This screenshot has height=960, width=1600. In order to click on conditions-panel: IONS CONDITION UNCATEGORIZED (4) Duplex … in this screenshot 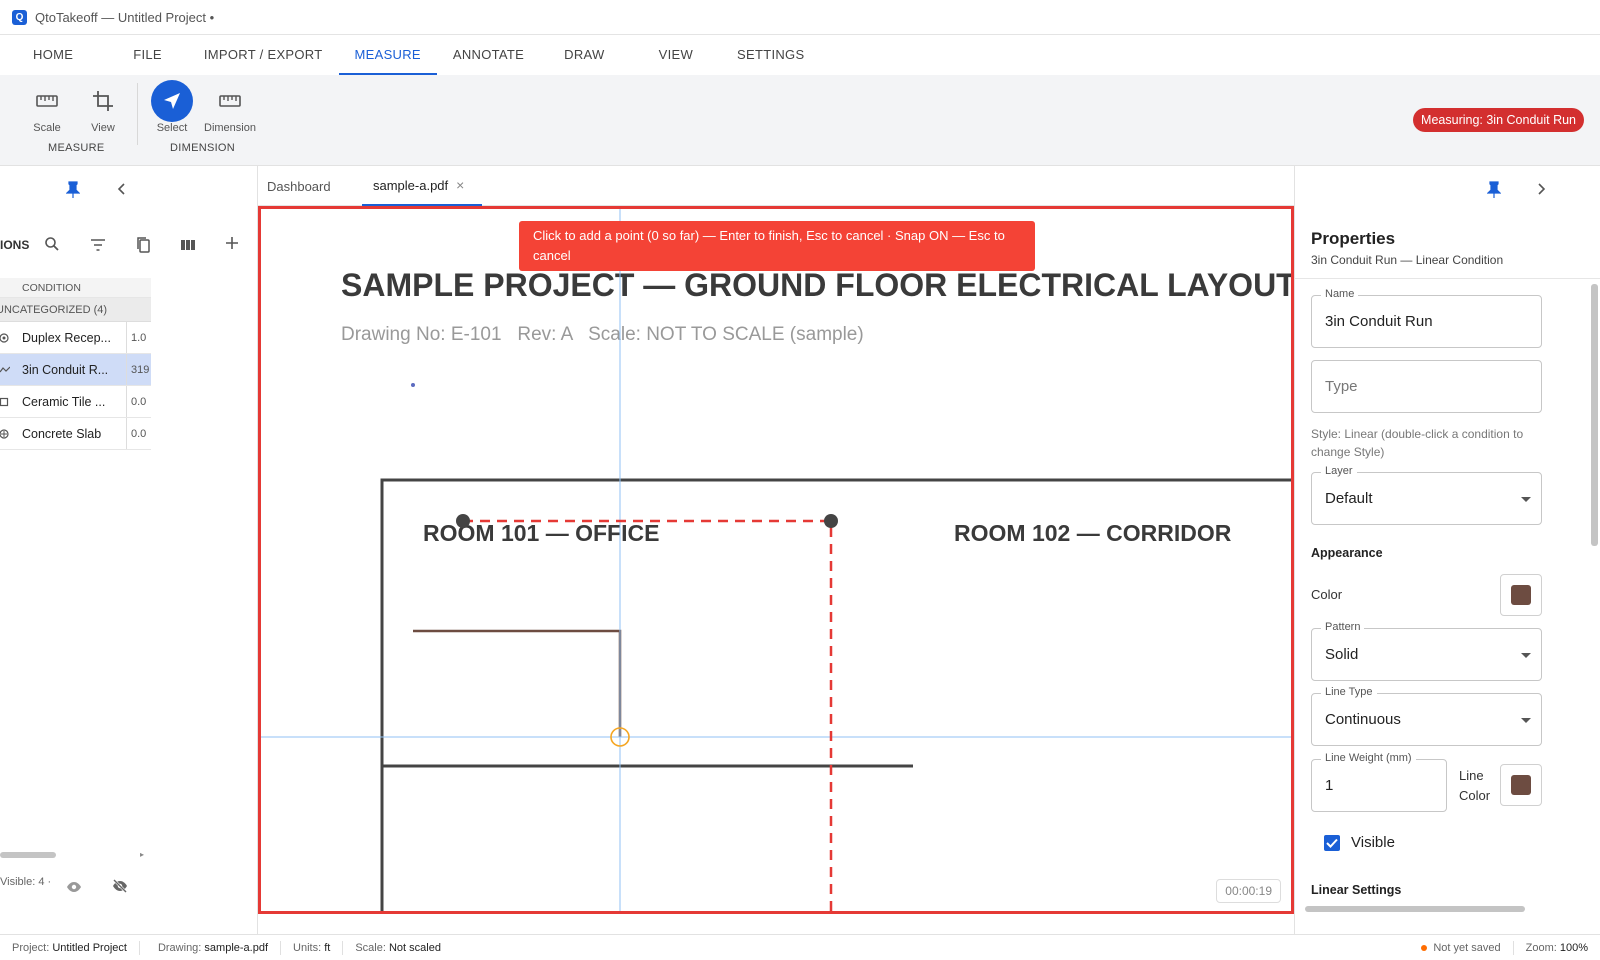, I will do `click(129, 550)`.